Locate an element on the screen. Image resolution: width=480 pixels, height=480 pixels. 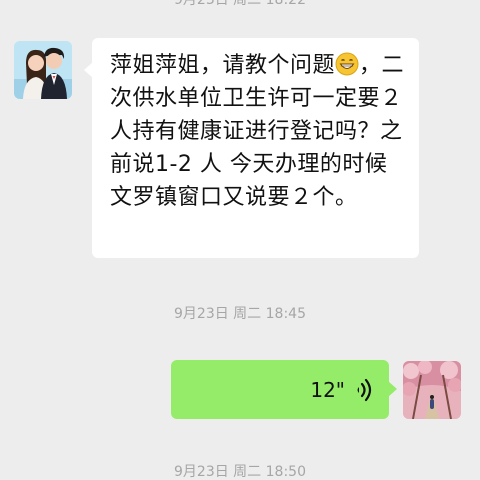
grinning-face-emoji-icon is located at coordinates (347, 64).